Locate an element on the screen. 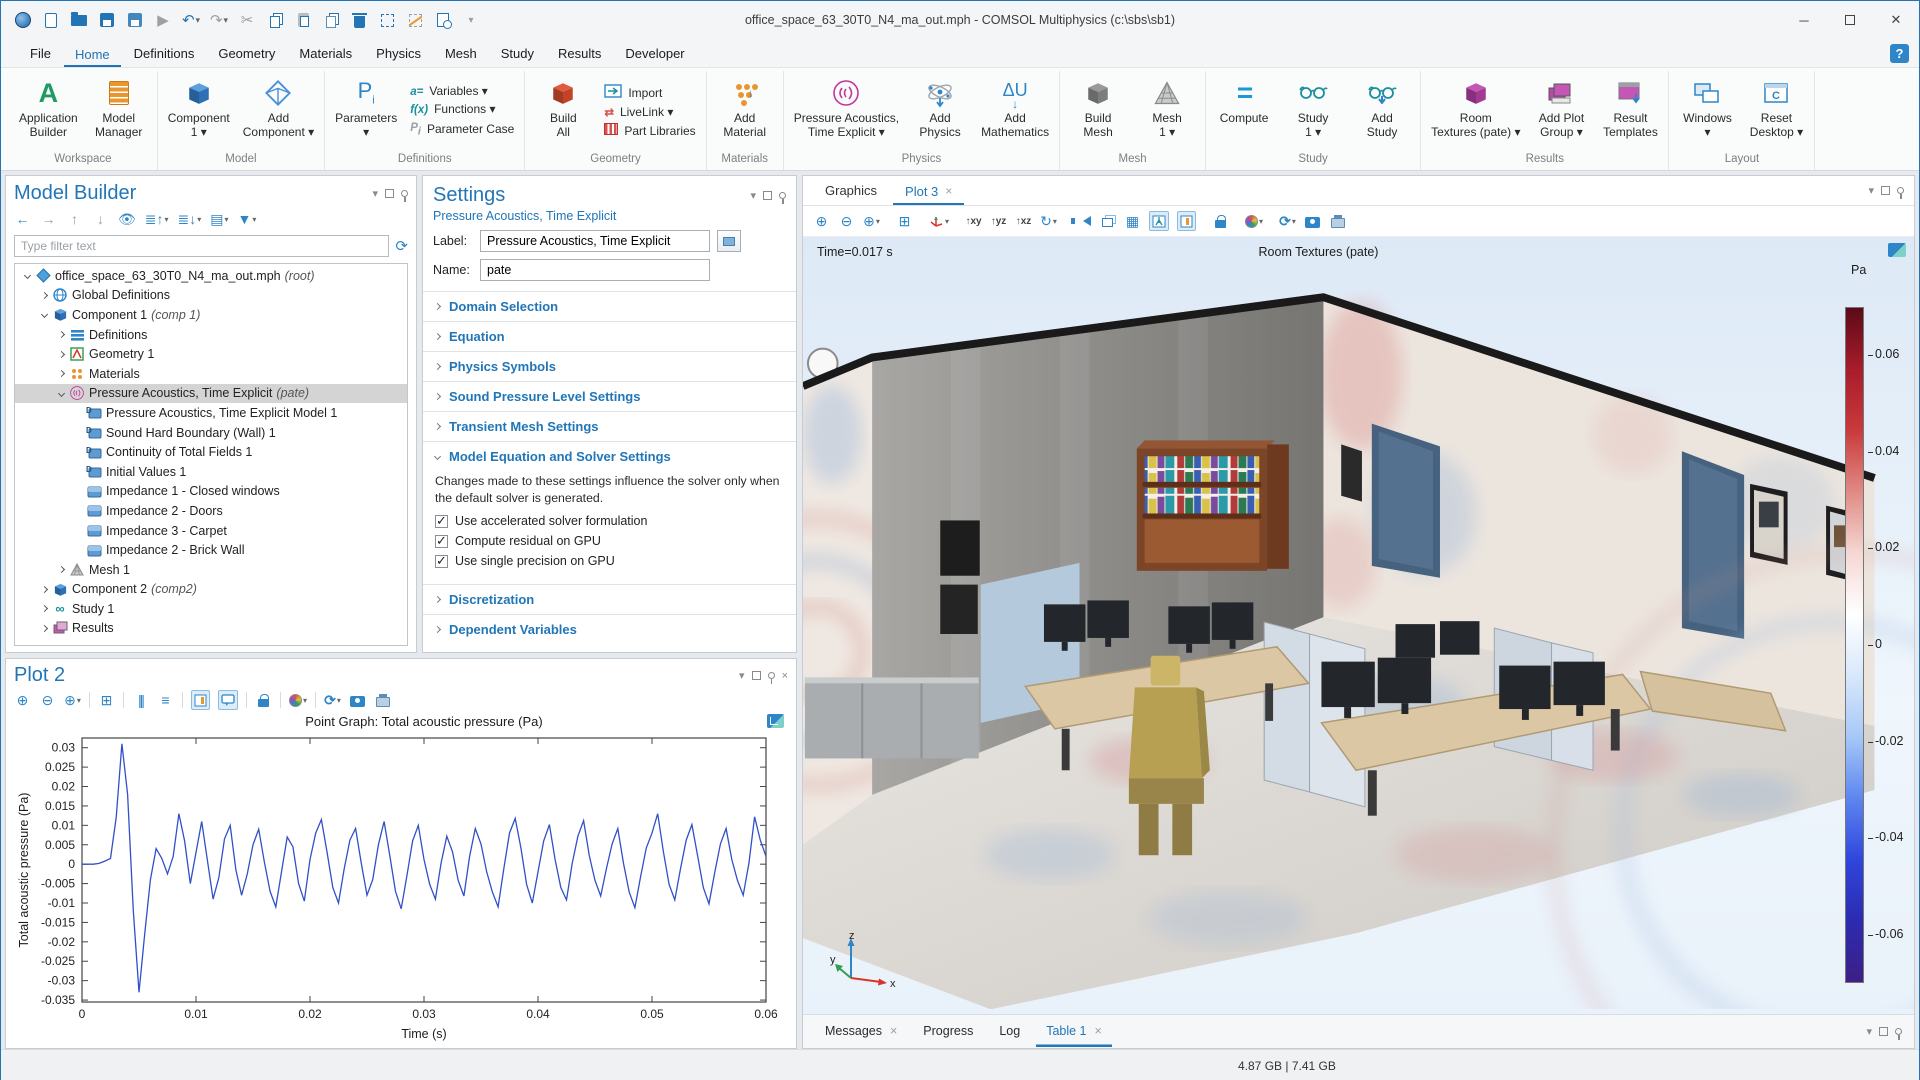  ribbon-study-addbutton: Add Study is located at coordinates (1382, 111).